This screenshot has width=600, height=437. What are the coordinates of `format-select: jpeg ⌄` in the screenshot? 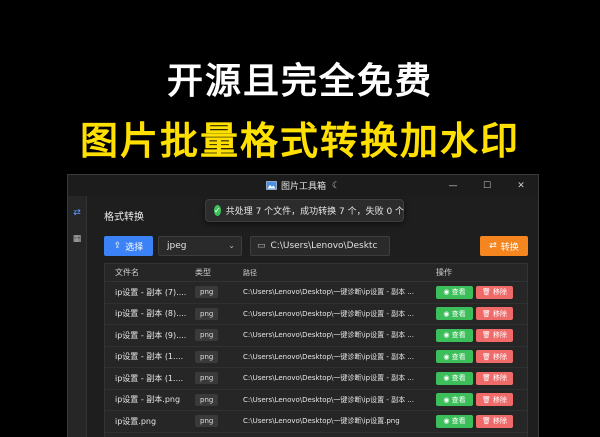 It's located at (200, 246).